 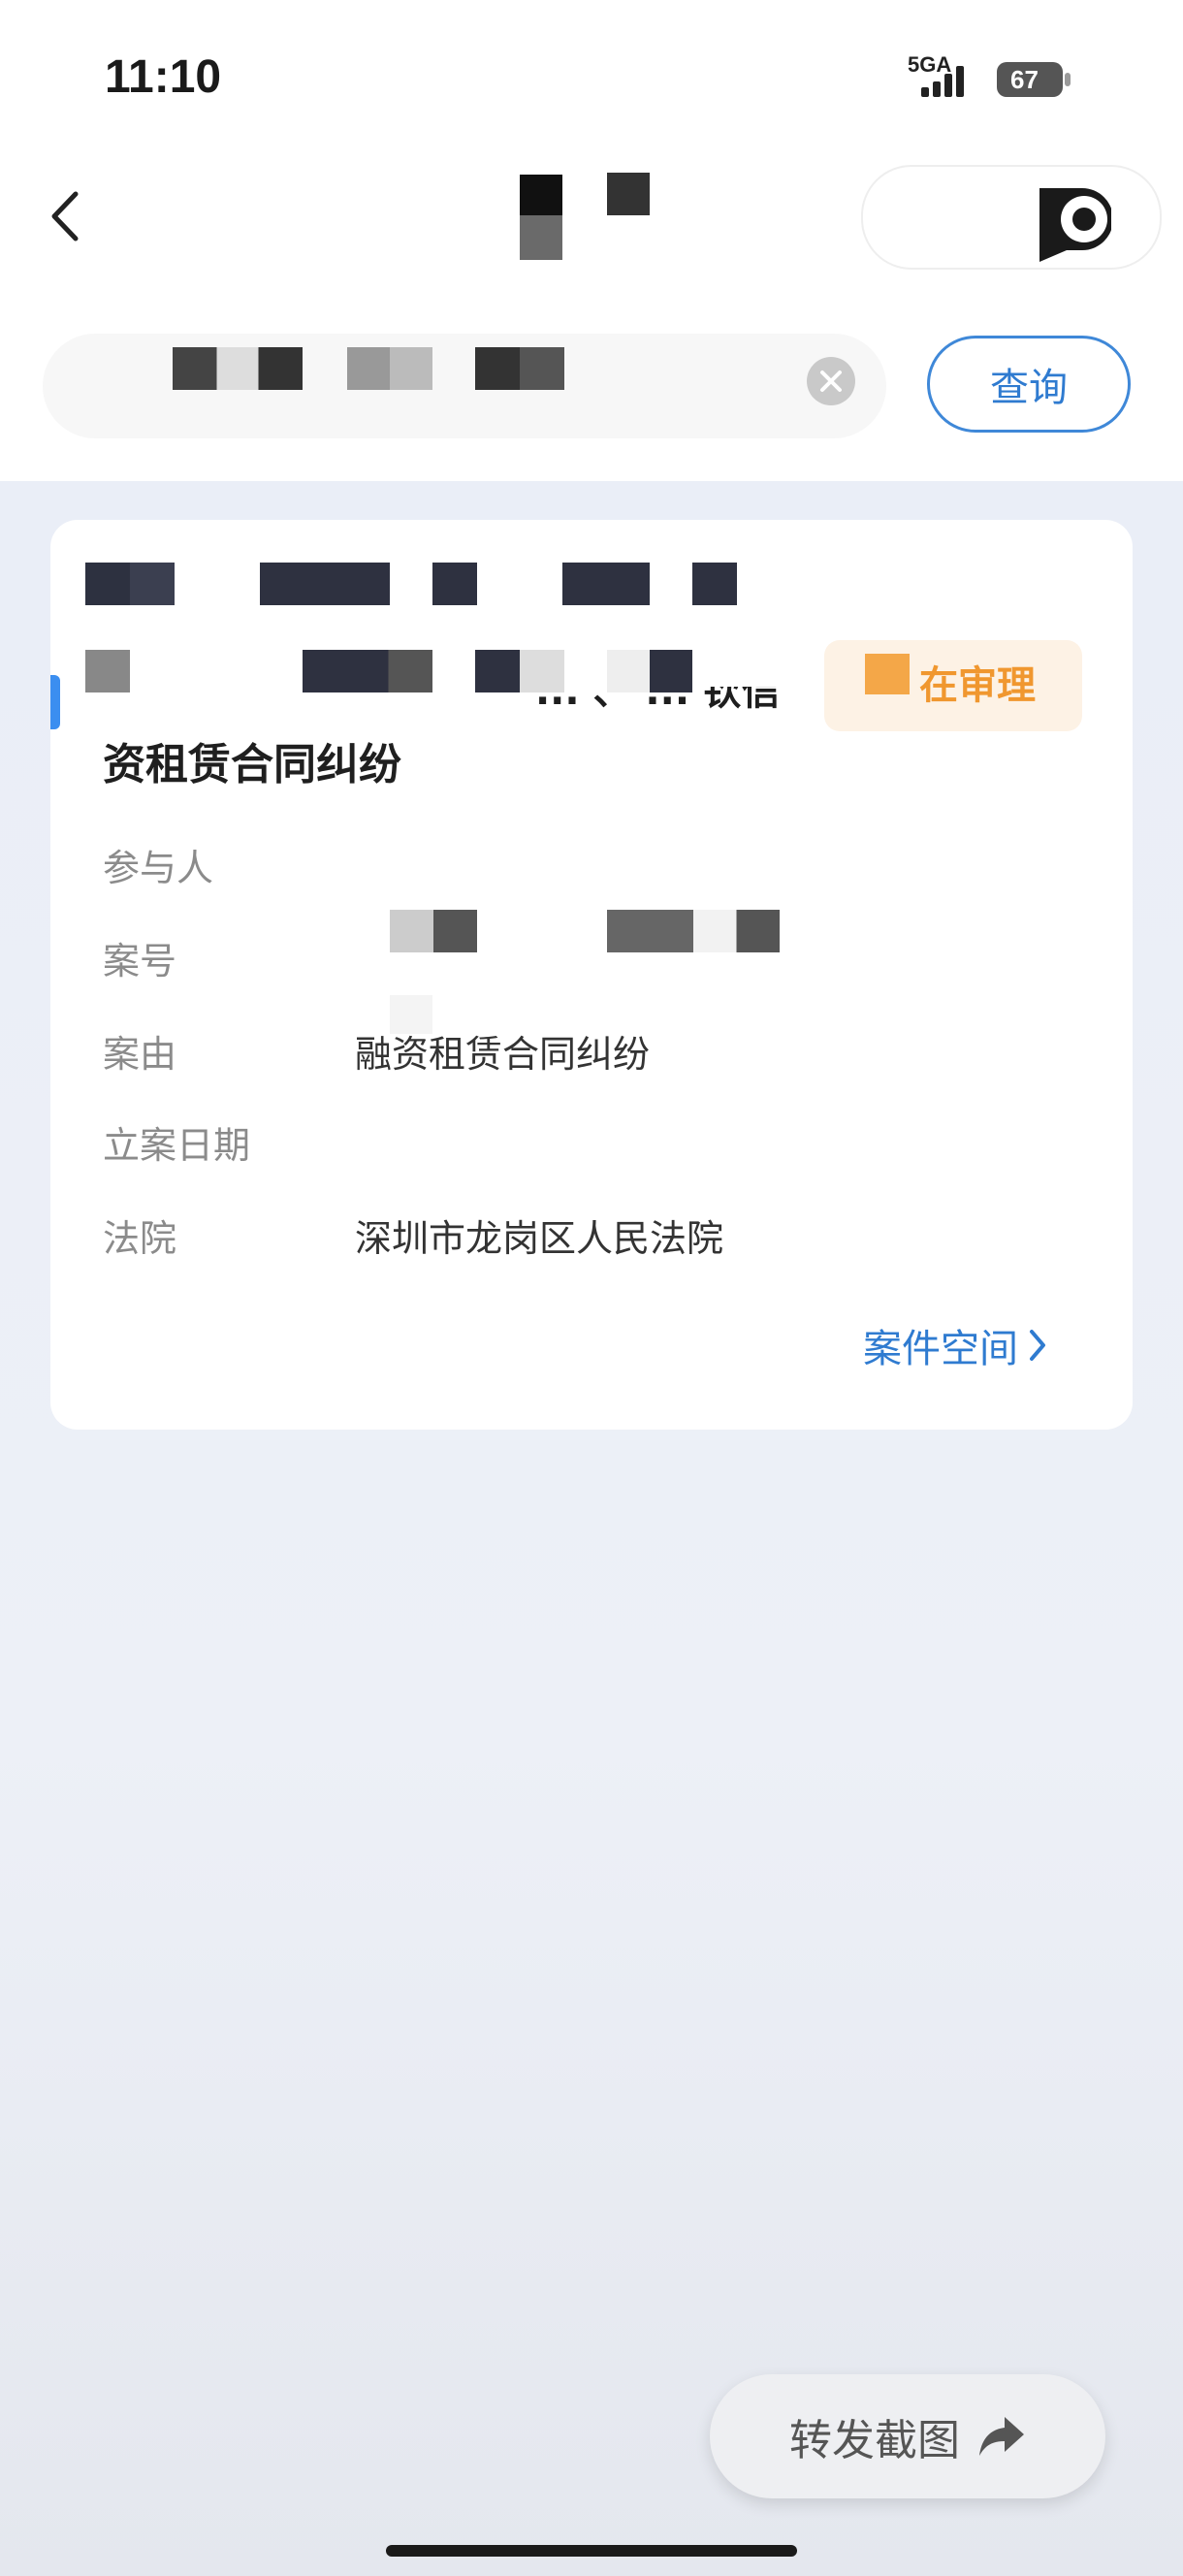 I want to click on share-screenshot-button: 转发截图, so click(x=907, y=2436).